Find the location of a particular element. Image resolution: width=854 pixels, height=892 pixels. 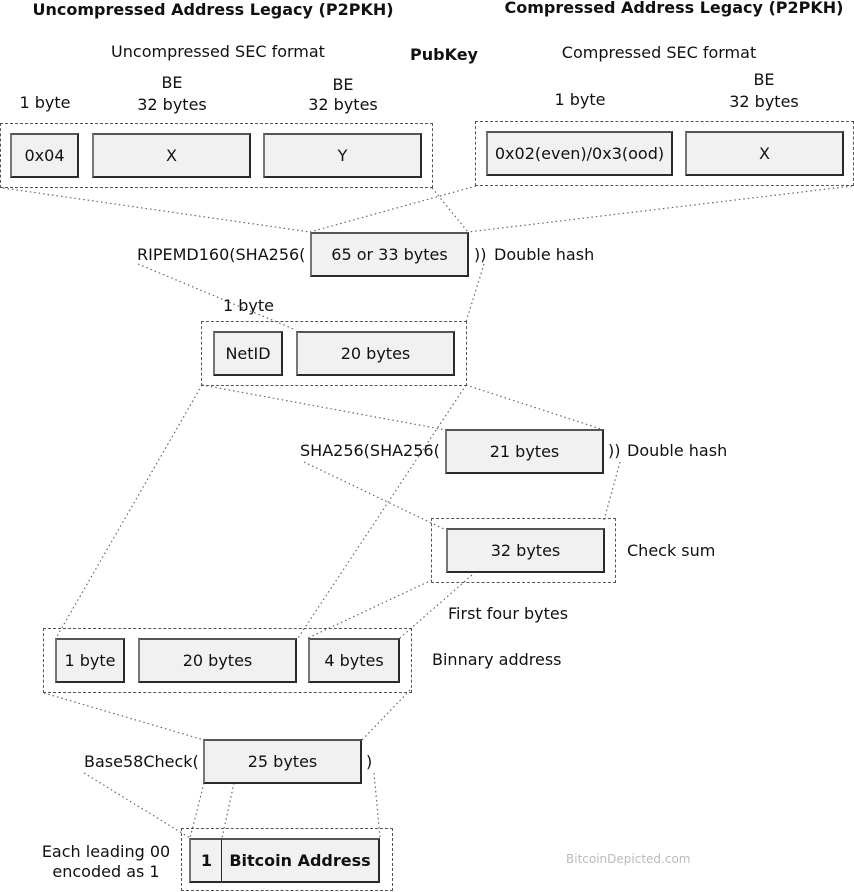

checksum-hash-input-value: 21 bytes is located at coordinates (524, 451).